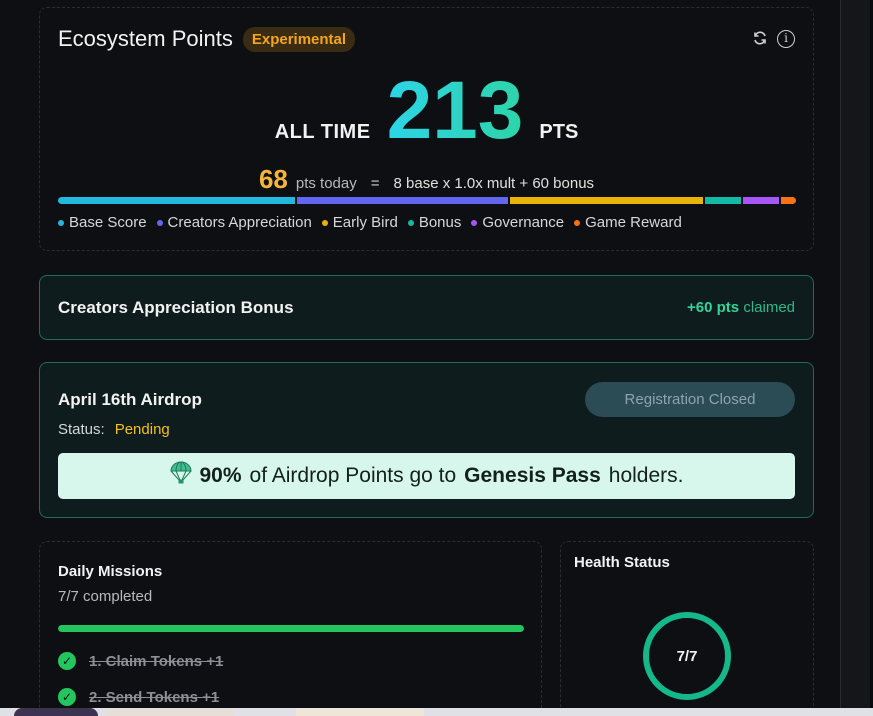  I want to click on genesis-text-mid: of Airdrop Points go to, so click(353, 475).